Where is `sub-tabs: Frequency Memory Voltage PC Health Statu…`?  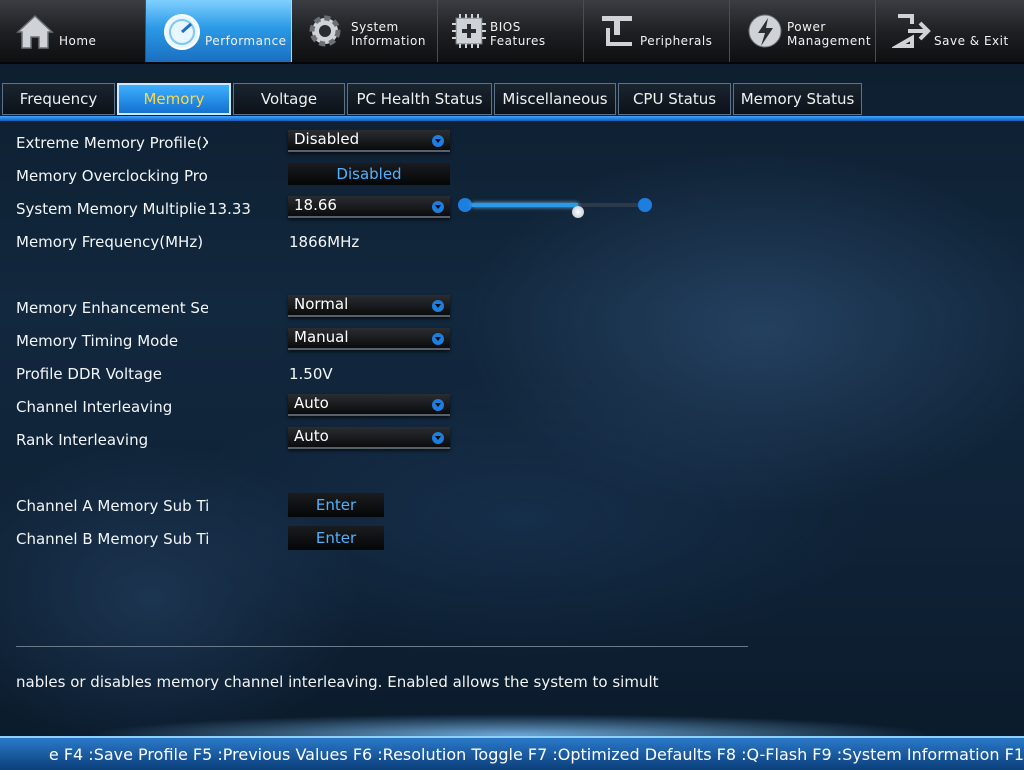 sub-tabs: Frequency Memory Voltage PC Health Statu… is located at coordinates (432, 99).